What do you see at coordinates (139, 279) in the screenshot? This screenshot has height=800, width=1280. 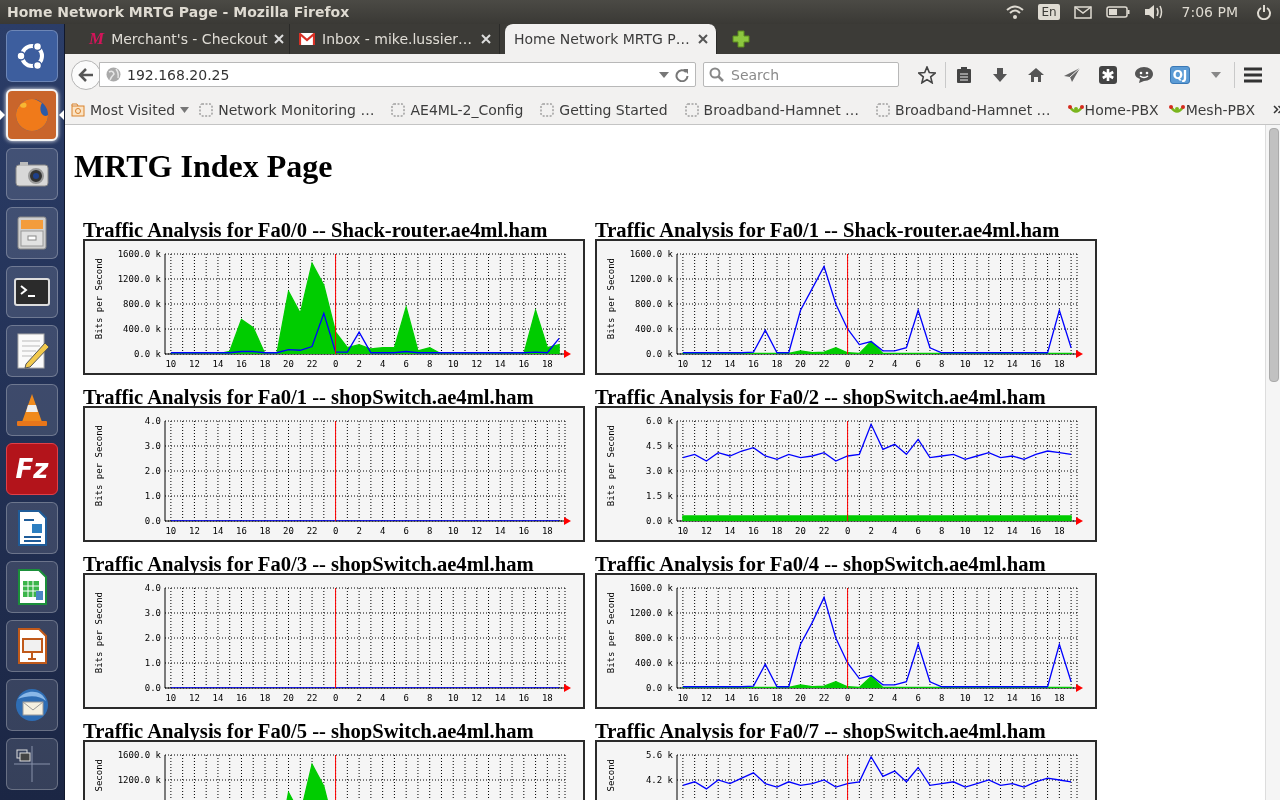 I see `y-tick-label: 1200.0 k` at bounding box center [139, 279].